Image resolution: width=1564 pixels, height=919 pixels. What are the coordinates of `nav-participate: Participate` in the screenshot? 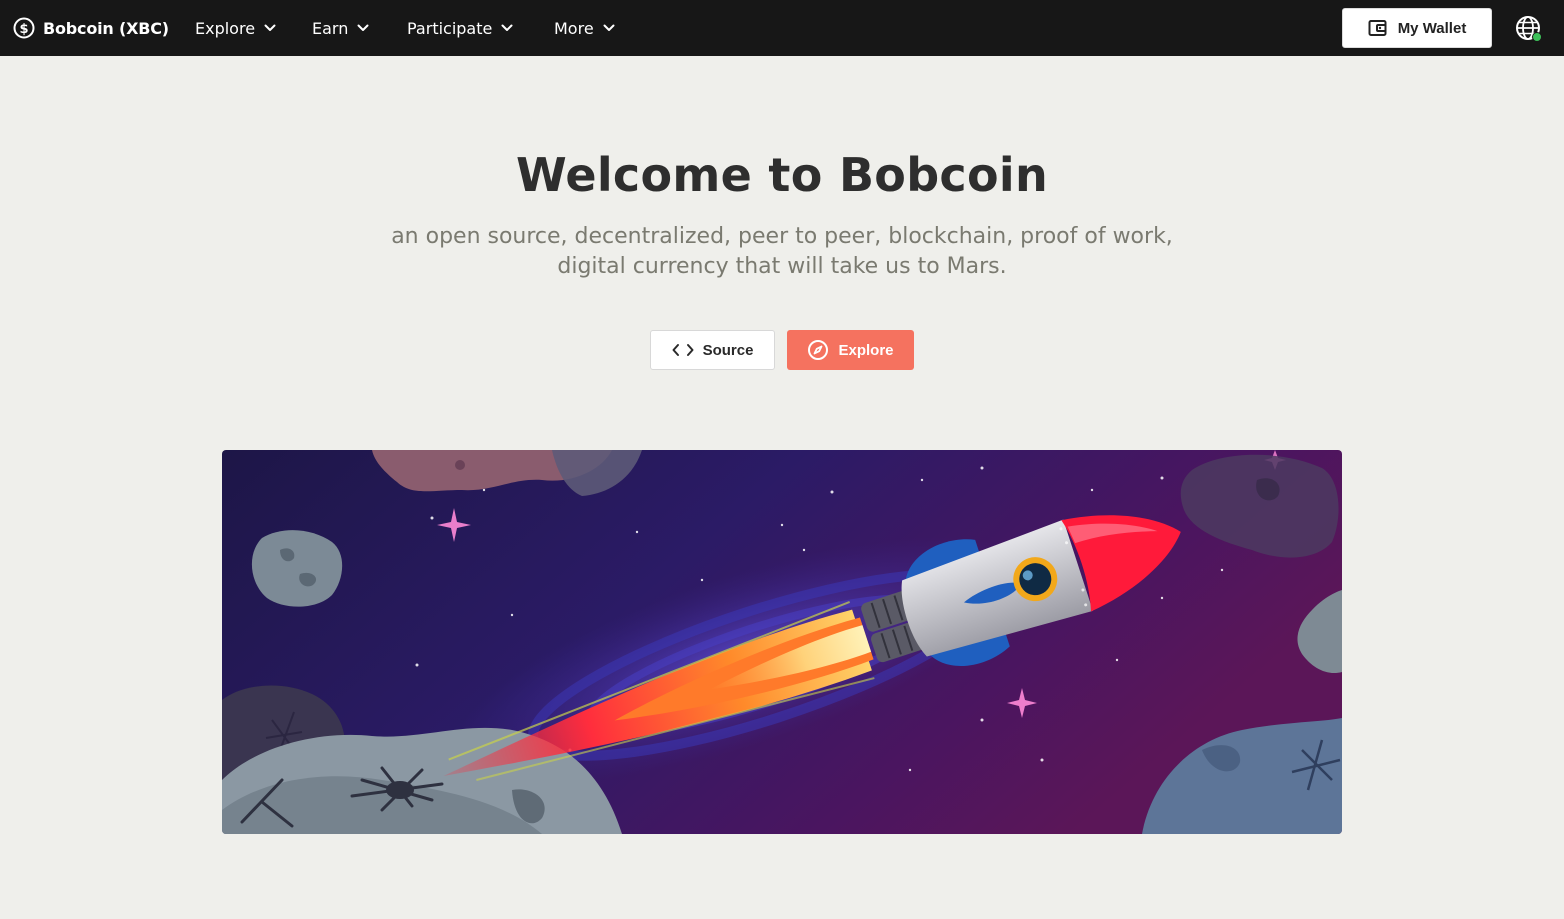 It's located at (460, 28).